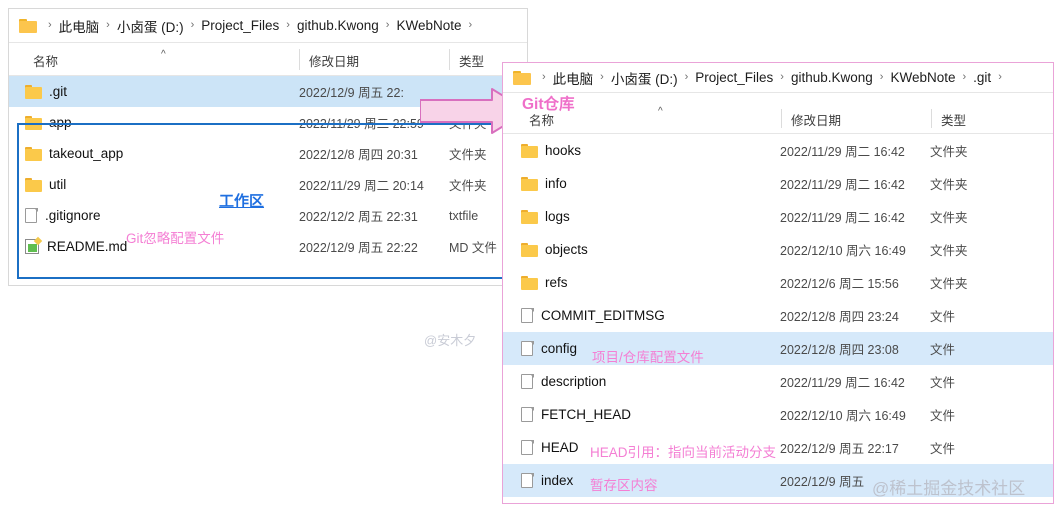 The height and width of the screenshot is (515, 1062). Describe the element at coordinates (778, 348) in the screenshot. I see `table-row: config 2022/12/8 周四 23:08 文件` at that location.